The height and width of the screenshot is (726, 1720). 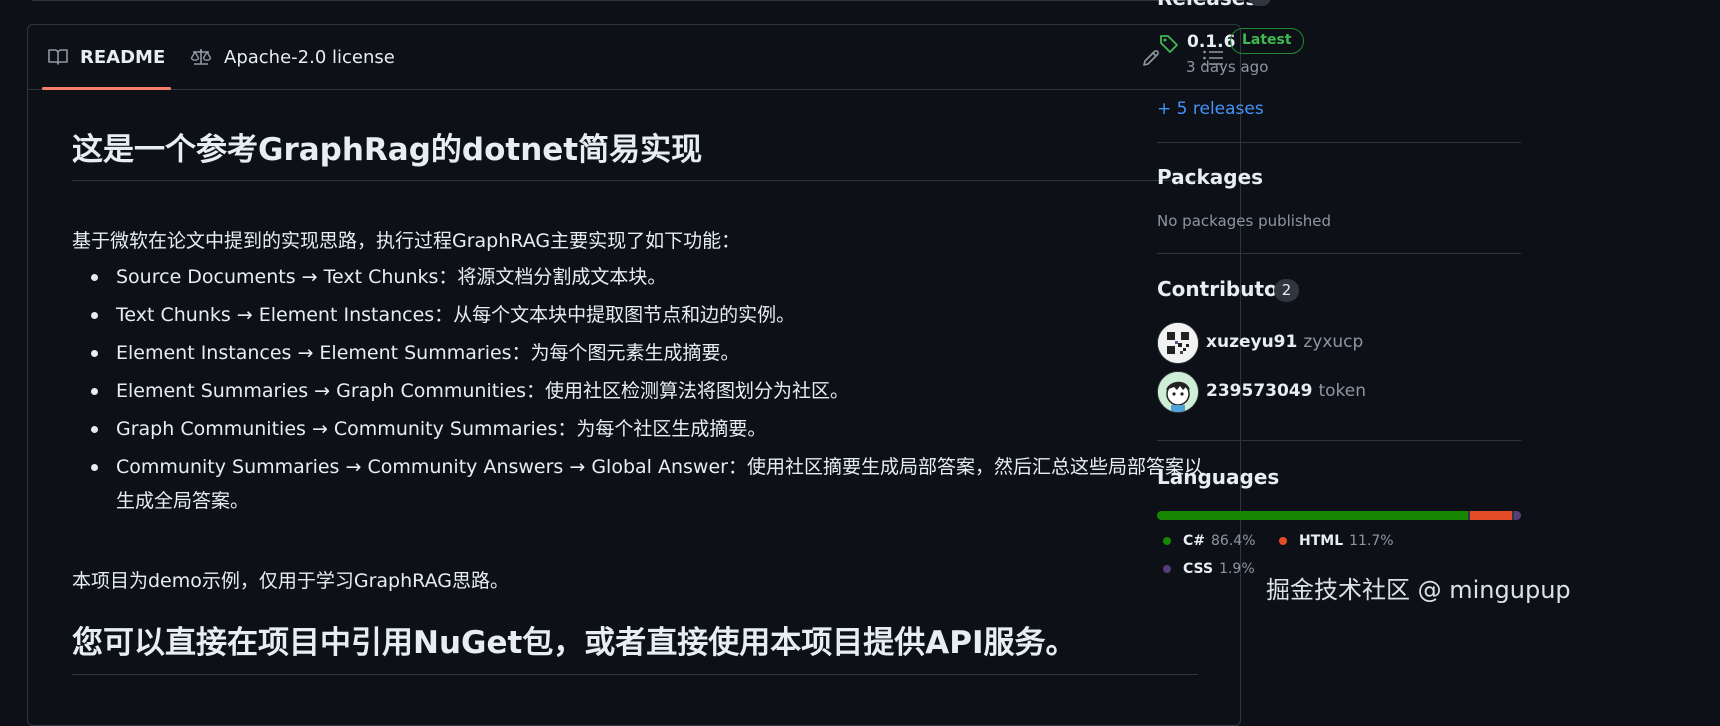 What do you see at coordinates (1237, 569) in the screenshot?
I see `language-percent: 1.9%` at bounding box center [1237, 569].